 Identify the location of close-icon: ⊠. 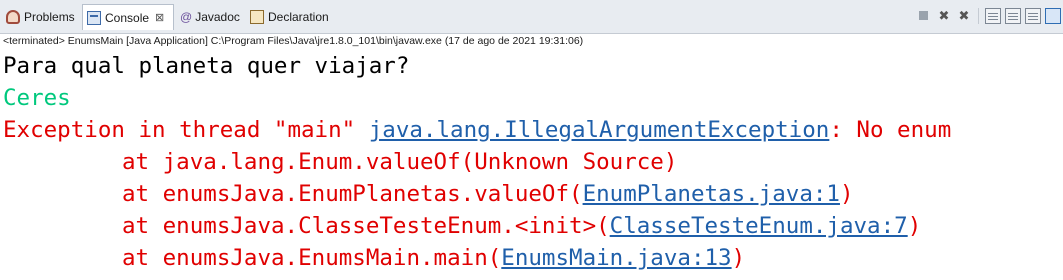
(159, 17).